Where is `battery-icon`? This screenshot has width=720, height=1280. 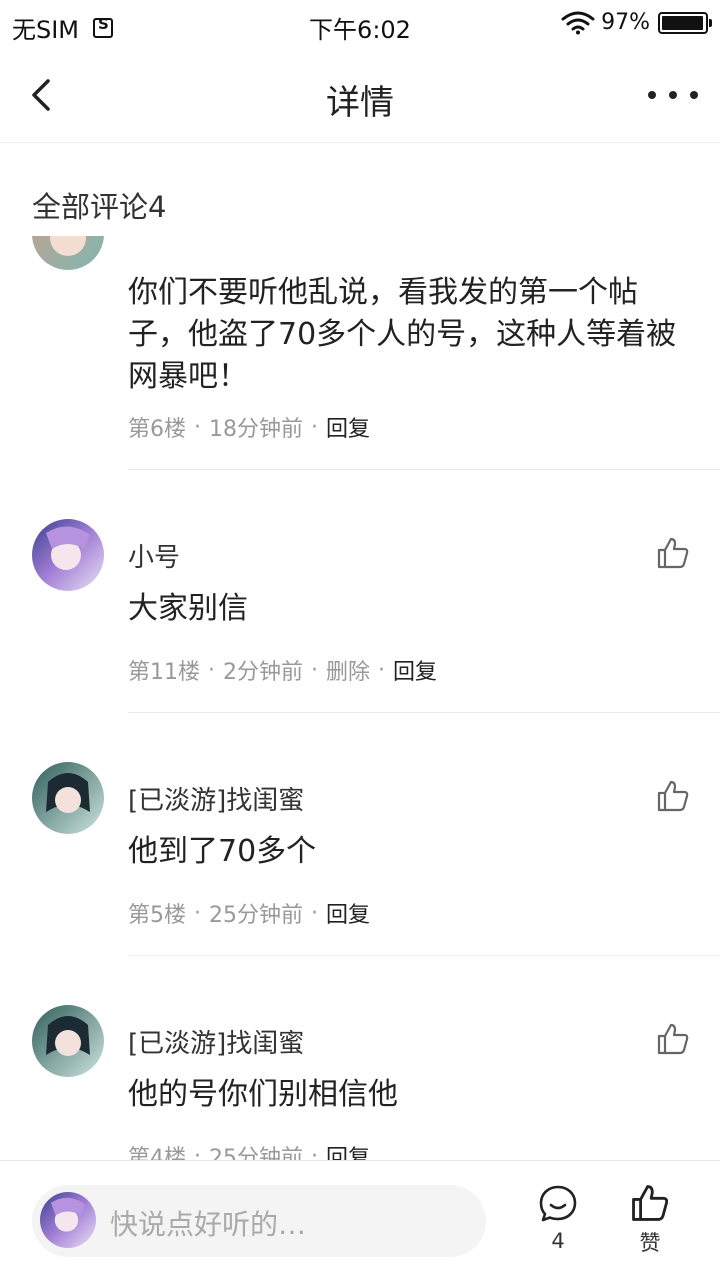 battery-icon is located at coordinates (685, 22).